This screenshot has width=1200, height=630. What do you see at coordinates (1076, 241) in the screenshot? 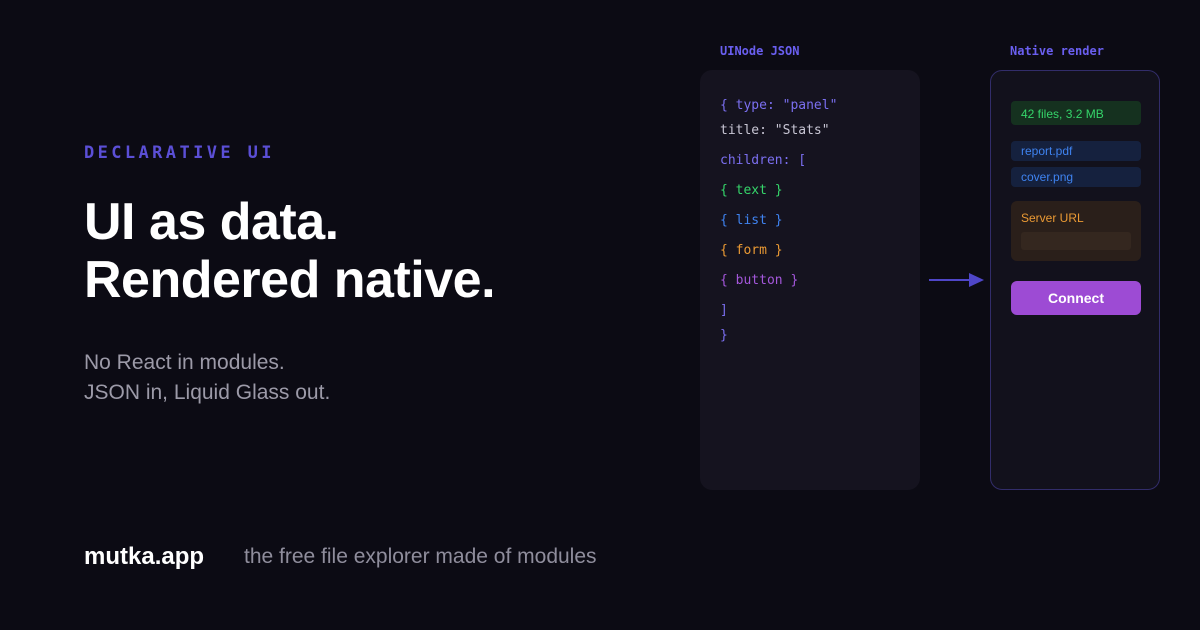
I see `server-url-input` at bounding box center [1076, 241].